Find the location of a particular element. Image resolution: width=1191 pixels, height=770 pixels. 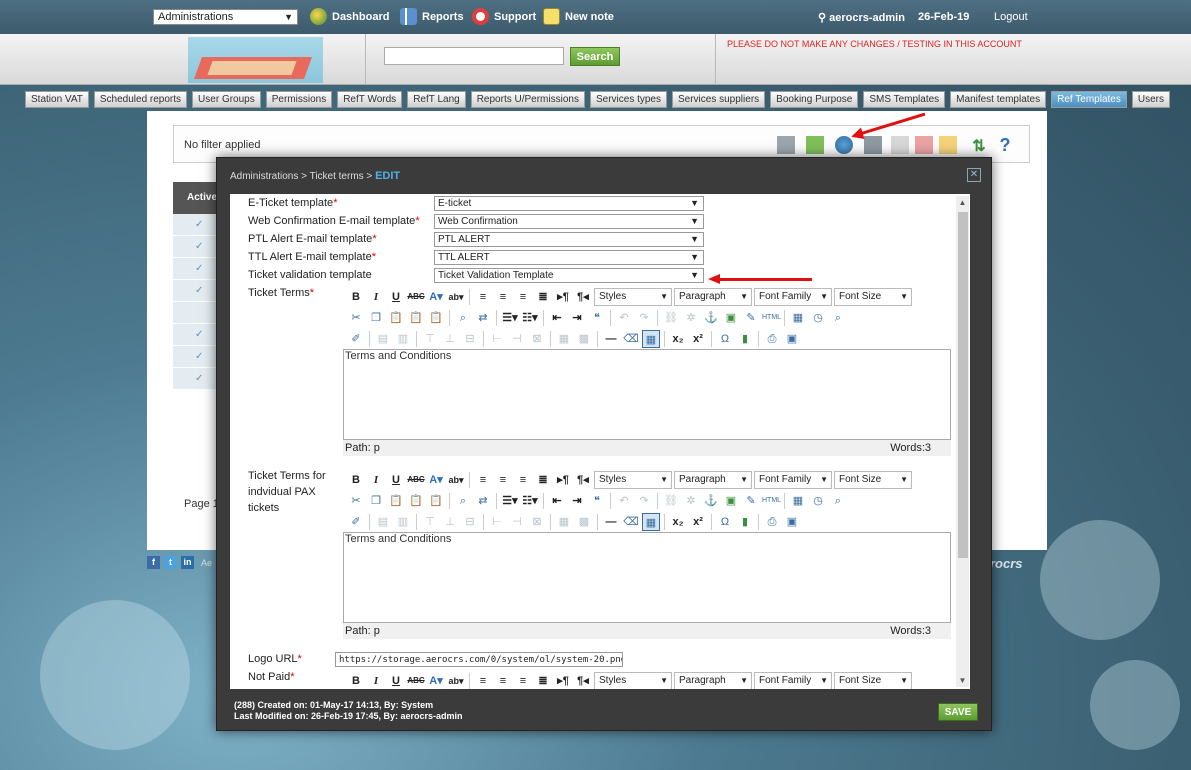

media-icon: ▮ is located at coordinates (745, 522).